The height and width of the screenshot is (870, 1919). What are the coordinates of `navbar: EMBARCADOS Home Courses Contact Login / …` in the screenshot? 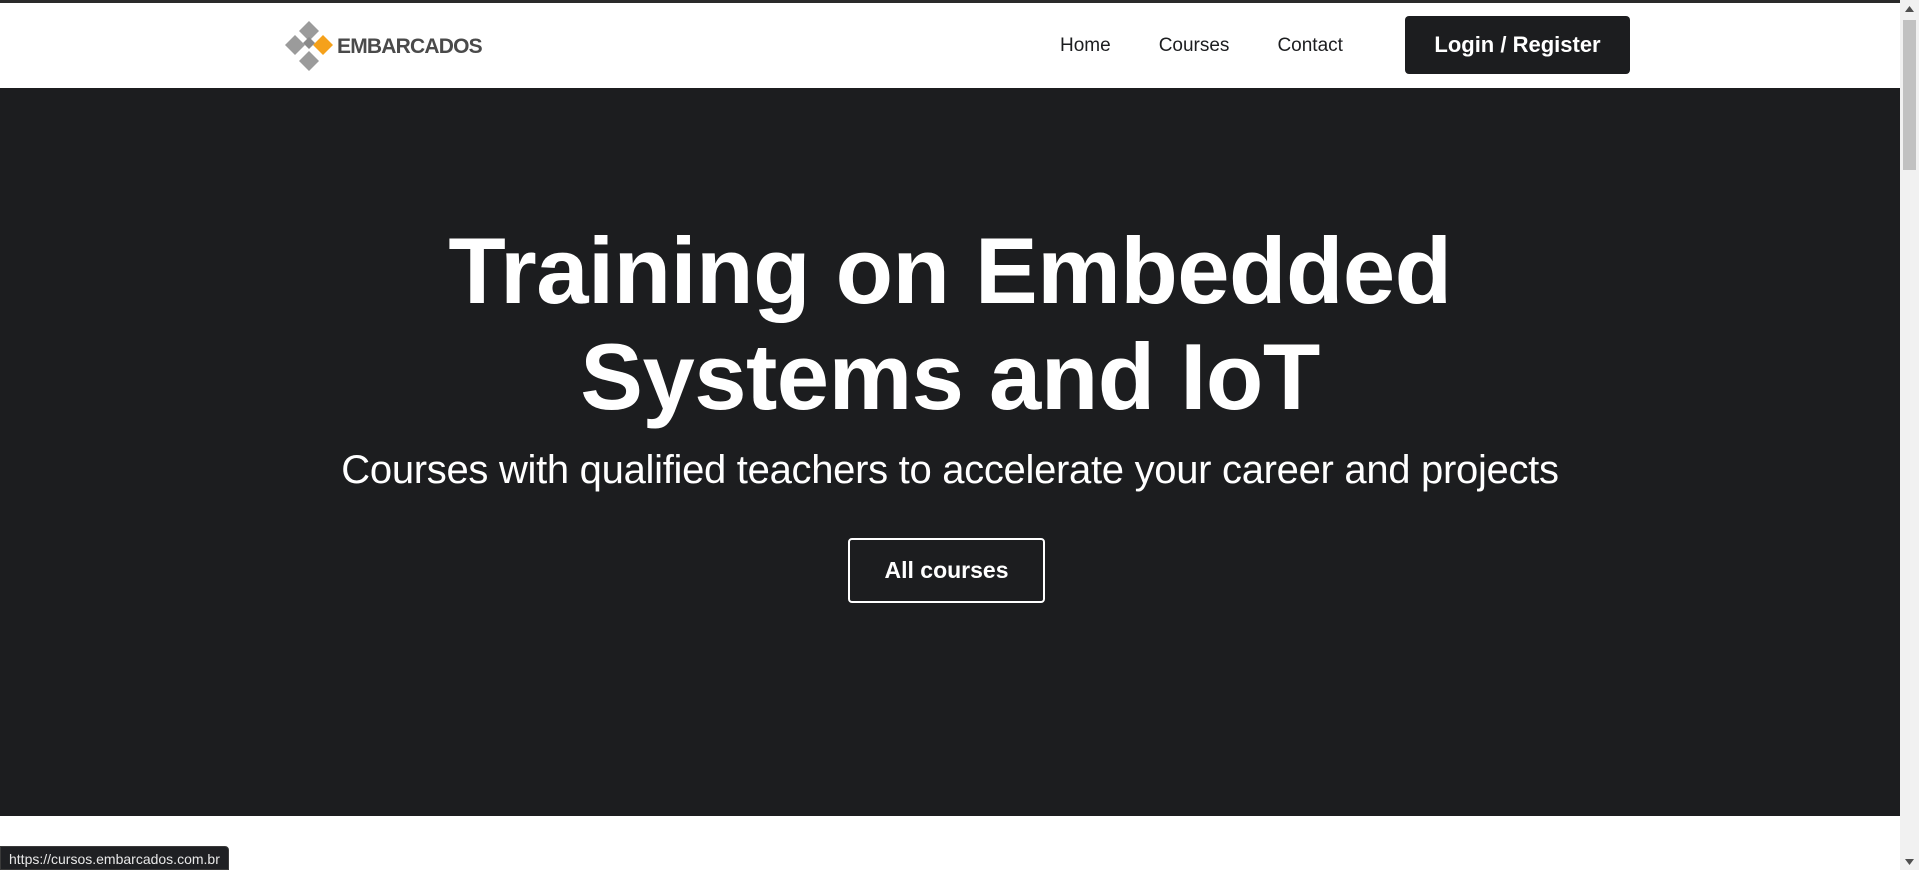 It's located at (950, 45).